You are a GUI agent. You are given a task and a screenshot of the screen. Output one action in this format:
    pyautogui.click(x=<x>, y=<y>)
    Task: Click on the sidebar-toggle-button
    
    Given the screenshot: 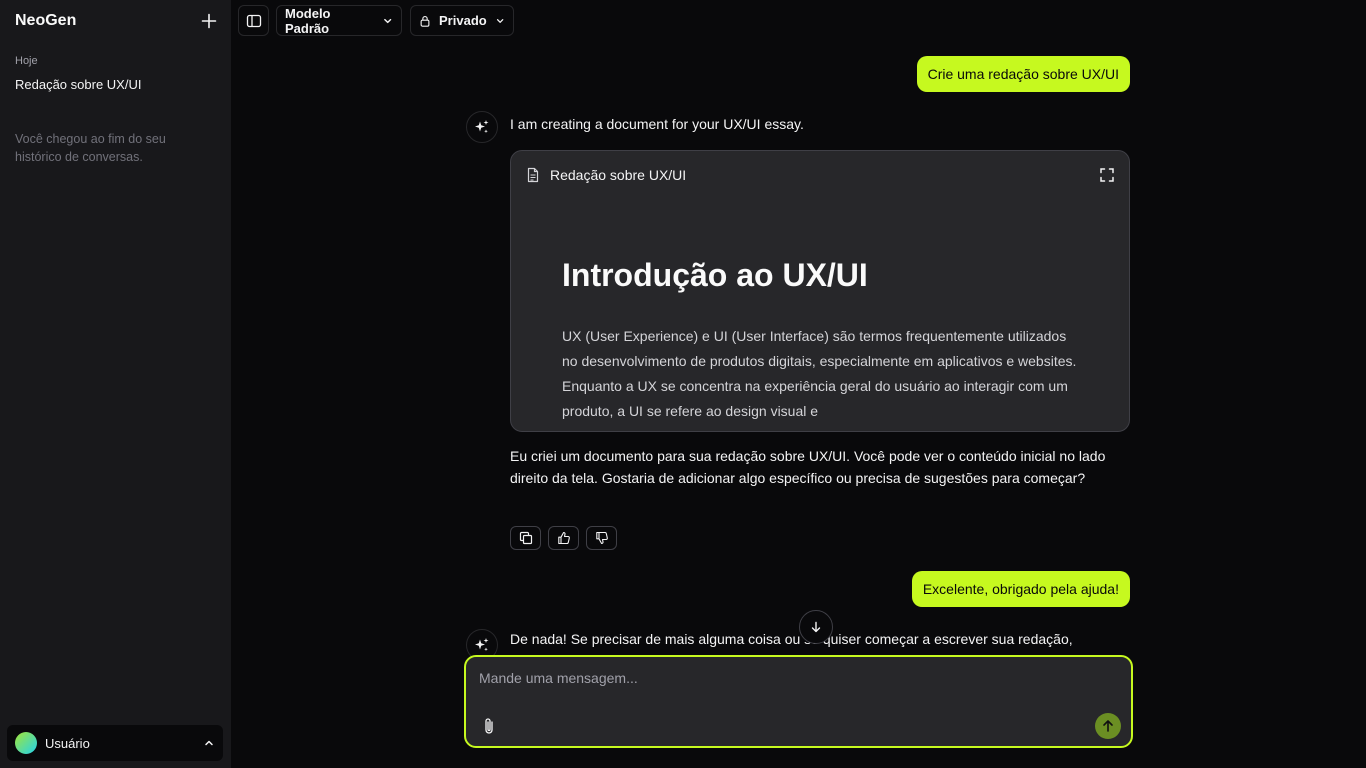 What is the action you would take?
    pyautogui.click(x=253, y=20)
    